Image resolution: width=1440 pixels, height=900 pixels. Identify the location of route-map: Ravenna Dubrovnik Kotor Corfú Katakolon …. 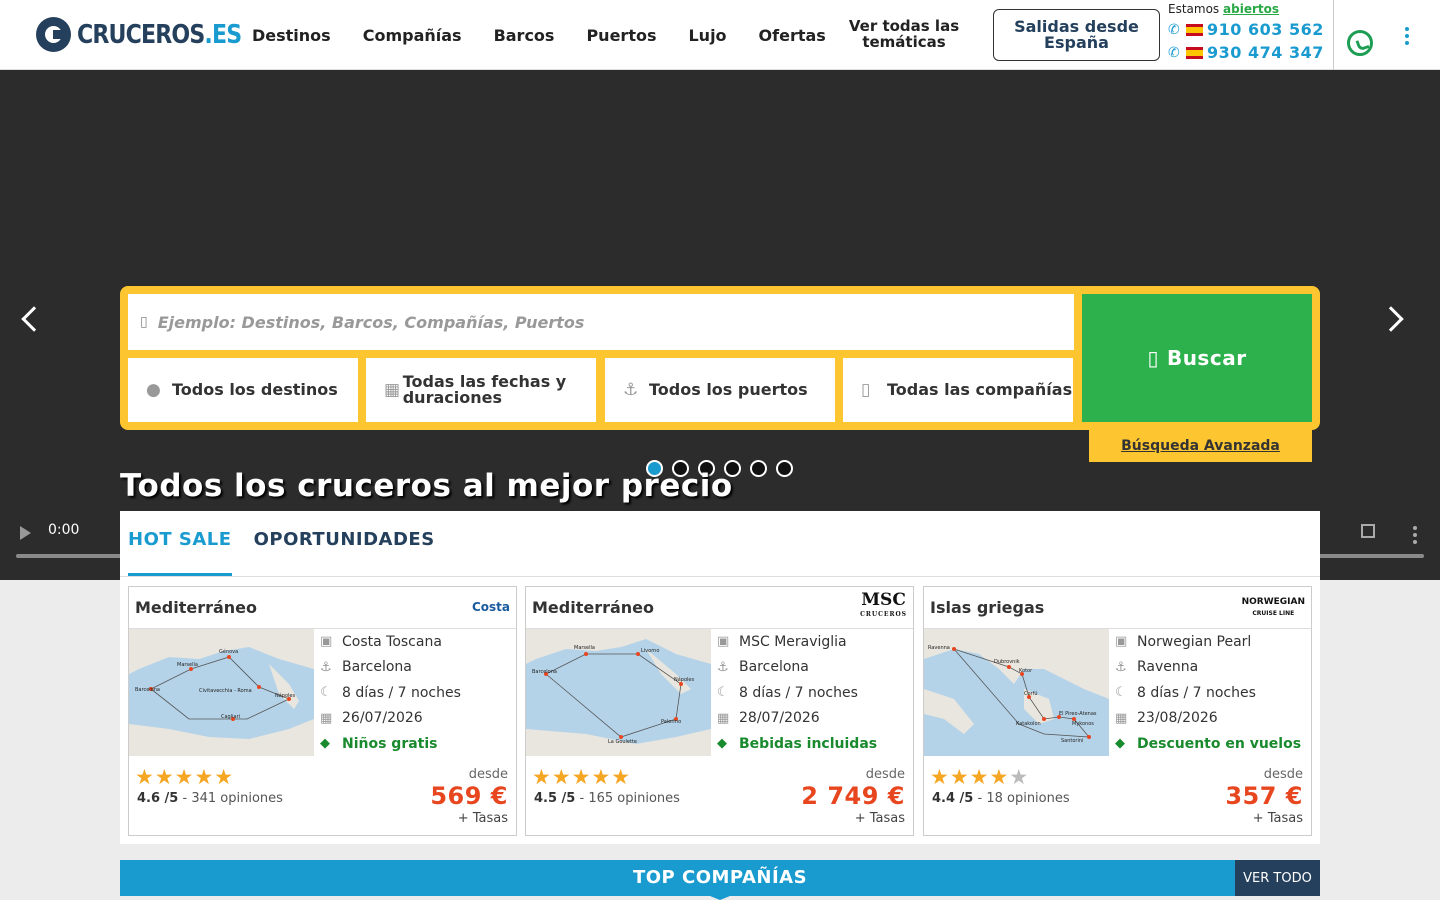
(1016, 692).